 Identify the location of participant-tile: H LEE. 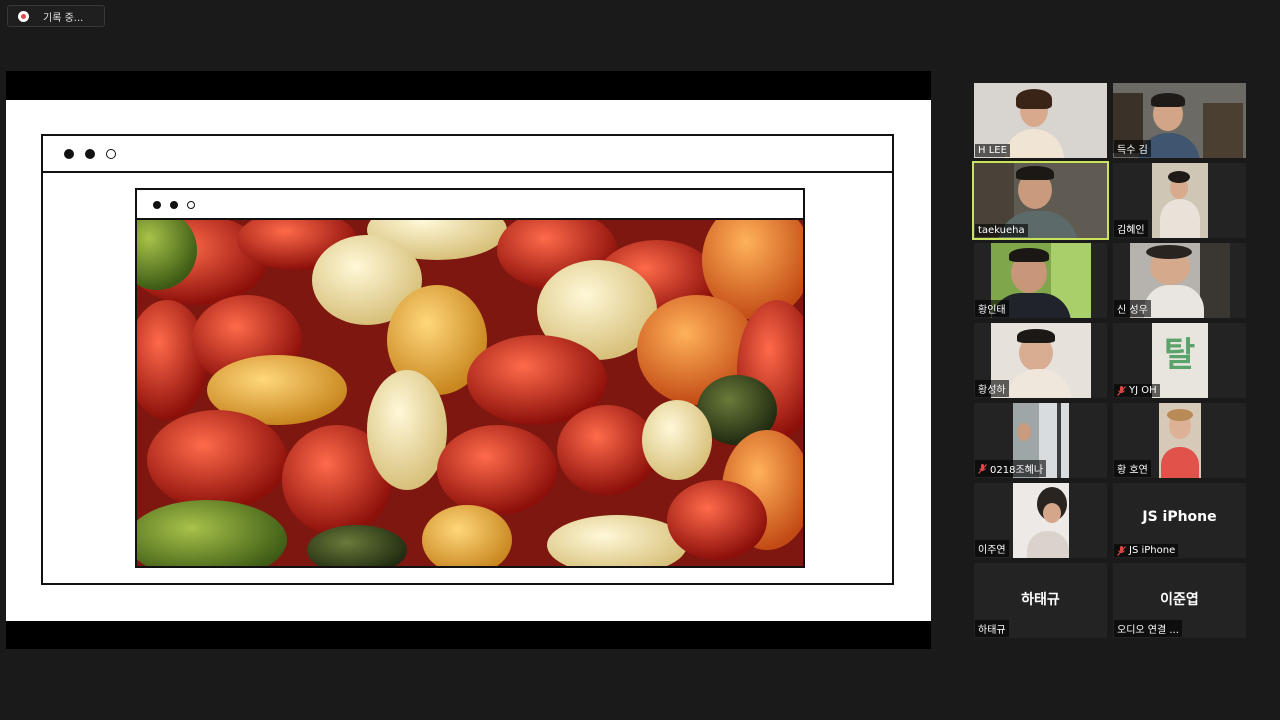
(1040, 120).